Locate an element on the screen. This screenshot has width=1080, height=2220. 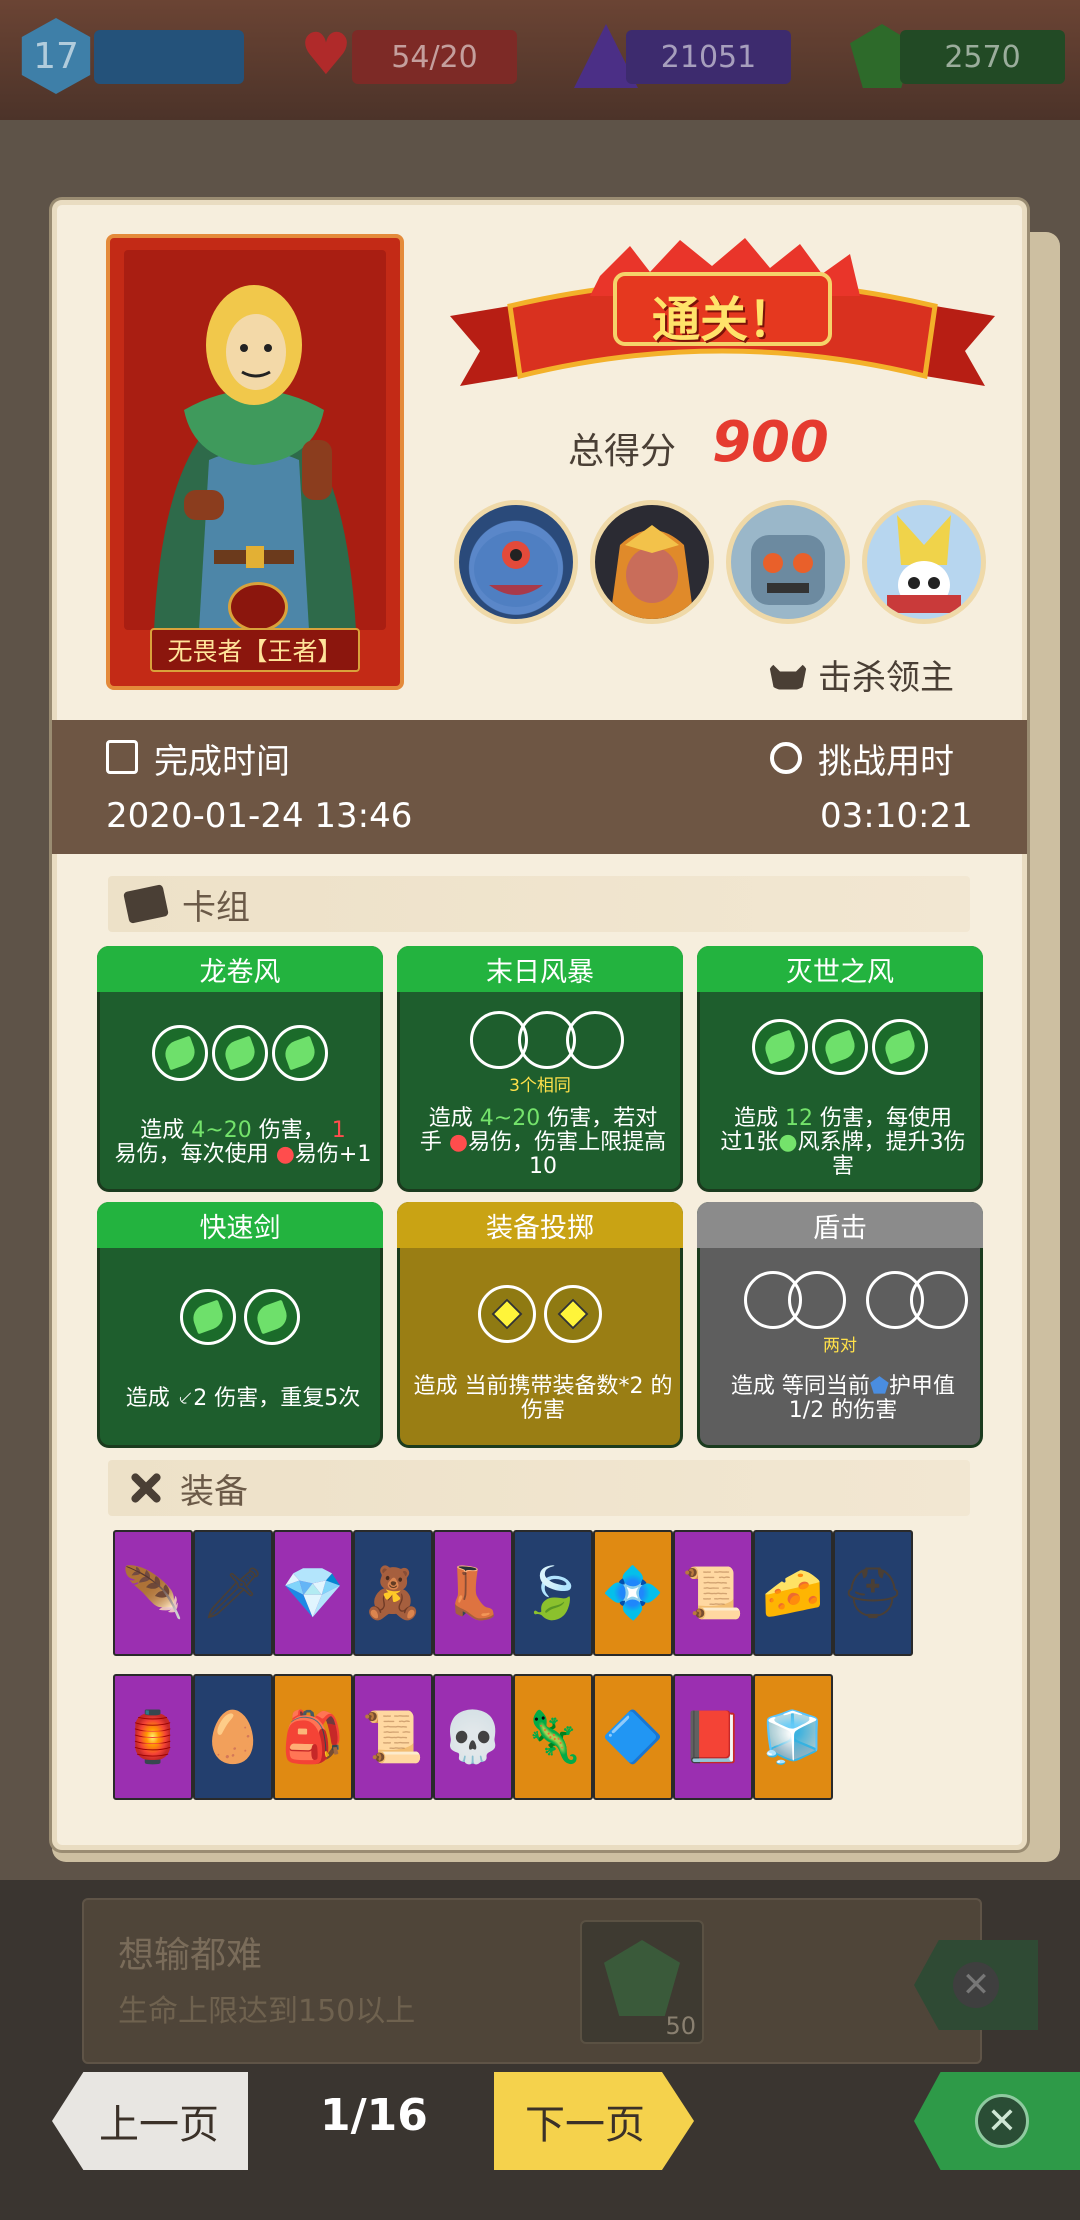
kill-boss-text: 击杀领主 is located at coordinates (886, 678).